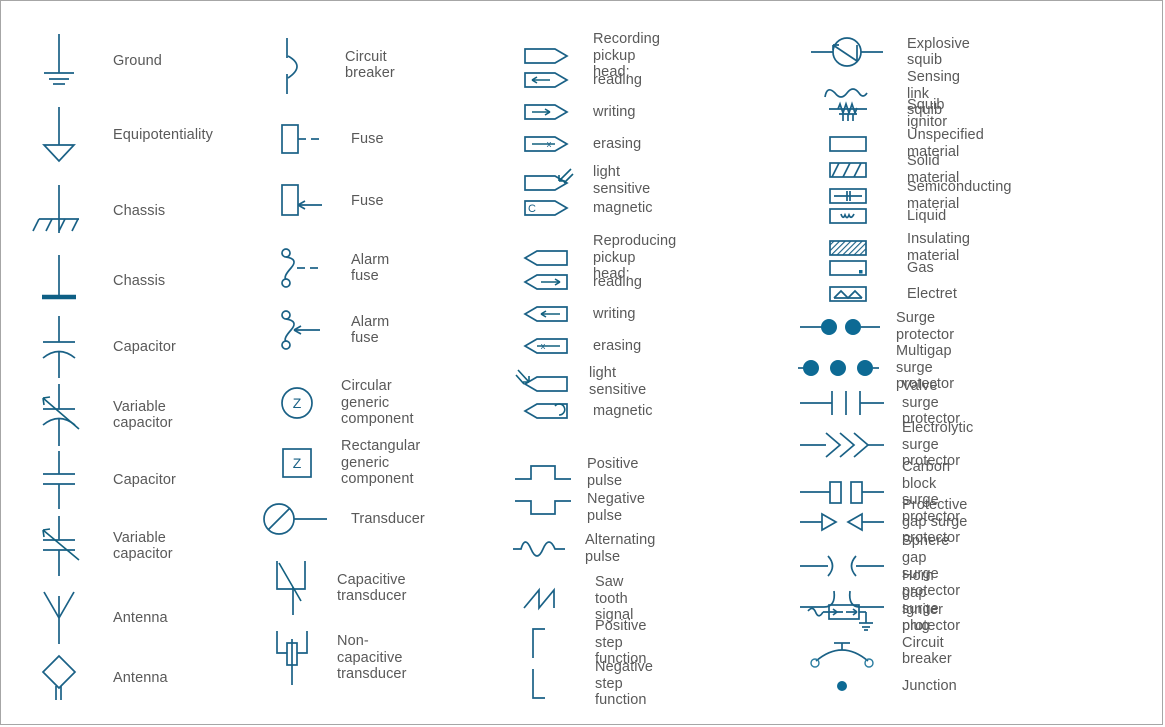  What do you see at coordinates (333, 330) in the screenshot?
I see `symbol-row-alarm-fuse-arrow: Alarm fuse` at bounding box center [333, 330].